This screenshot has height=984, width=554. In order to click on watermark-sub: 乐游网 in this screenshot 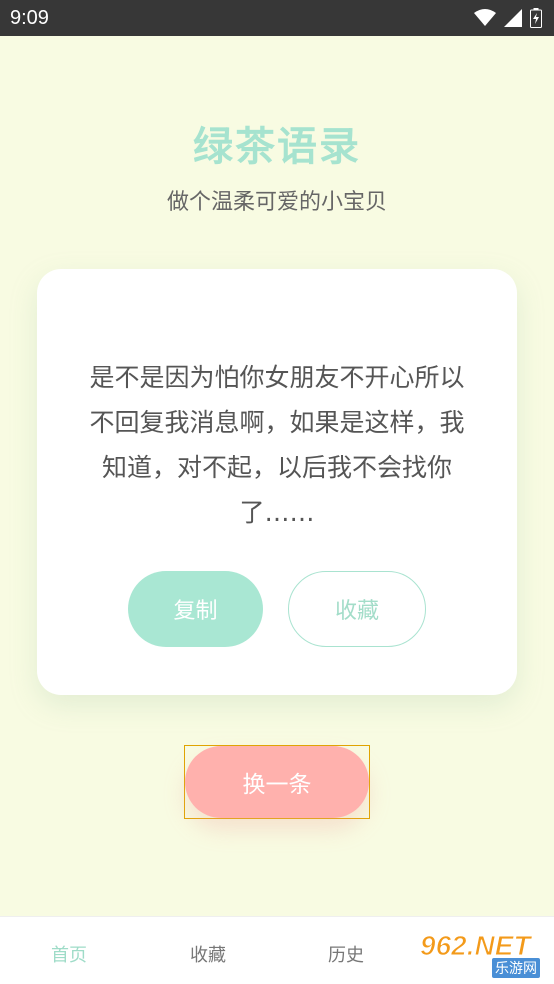, I will do `click(516, 968)`.